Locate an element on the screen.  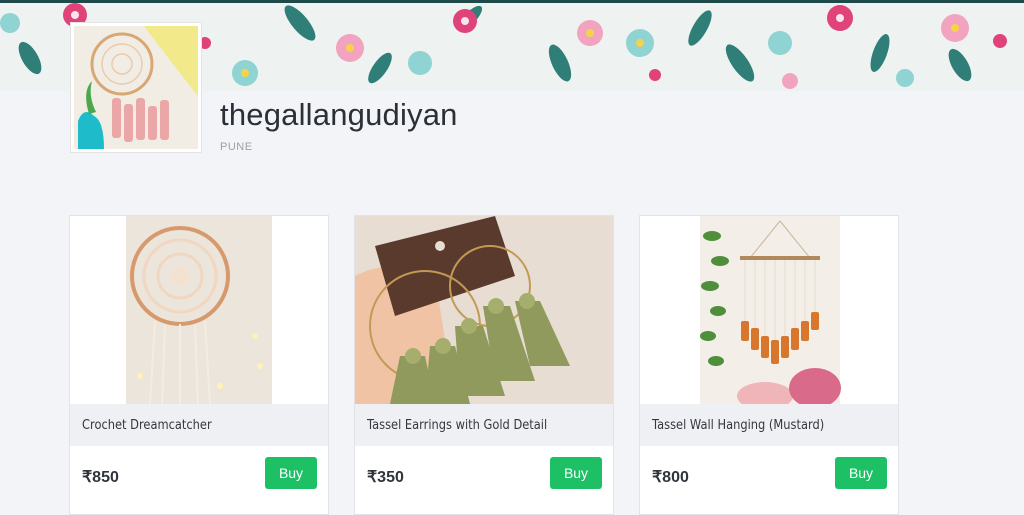
product-title-bar: Tassel Wall Hanging (Mustard) is located at coordinates (769, 425).